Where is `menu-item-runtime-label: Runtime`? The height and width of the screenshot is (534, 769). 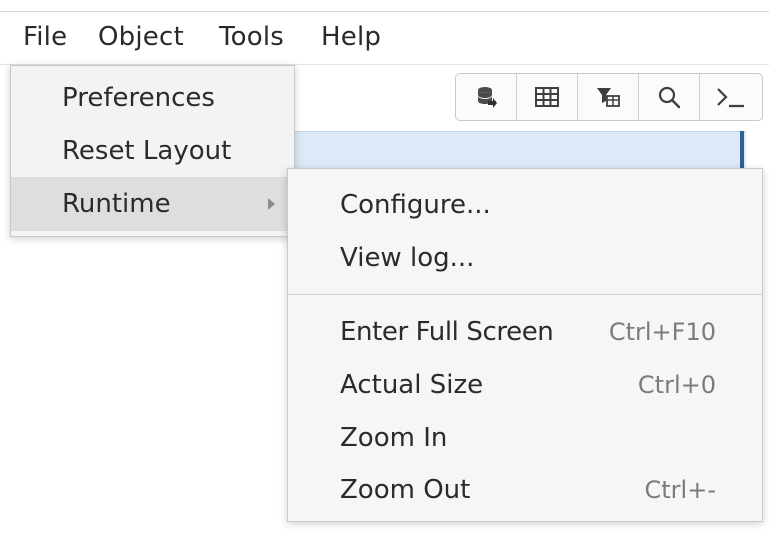 menu-item-runtime-label: Runtime is located at coordinates (116, 204).